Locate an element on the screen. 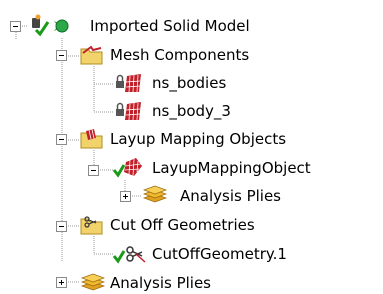 This screenshot has height=294, width=383. mesh-components-collapse-toggle is located at coordinates (61, 55).